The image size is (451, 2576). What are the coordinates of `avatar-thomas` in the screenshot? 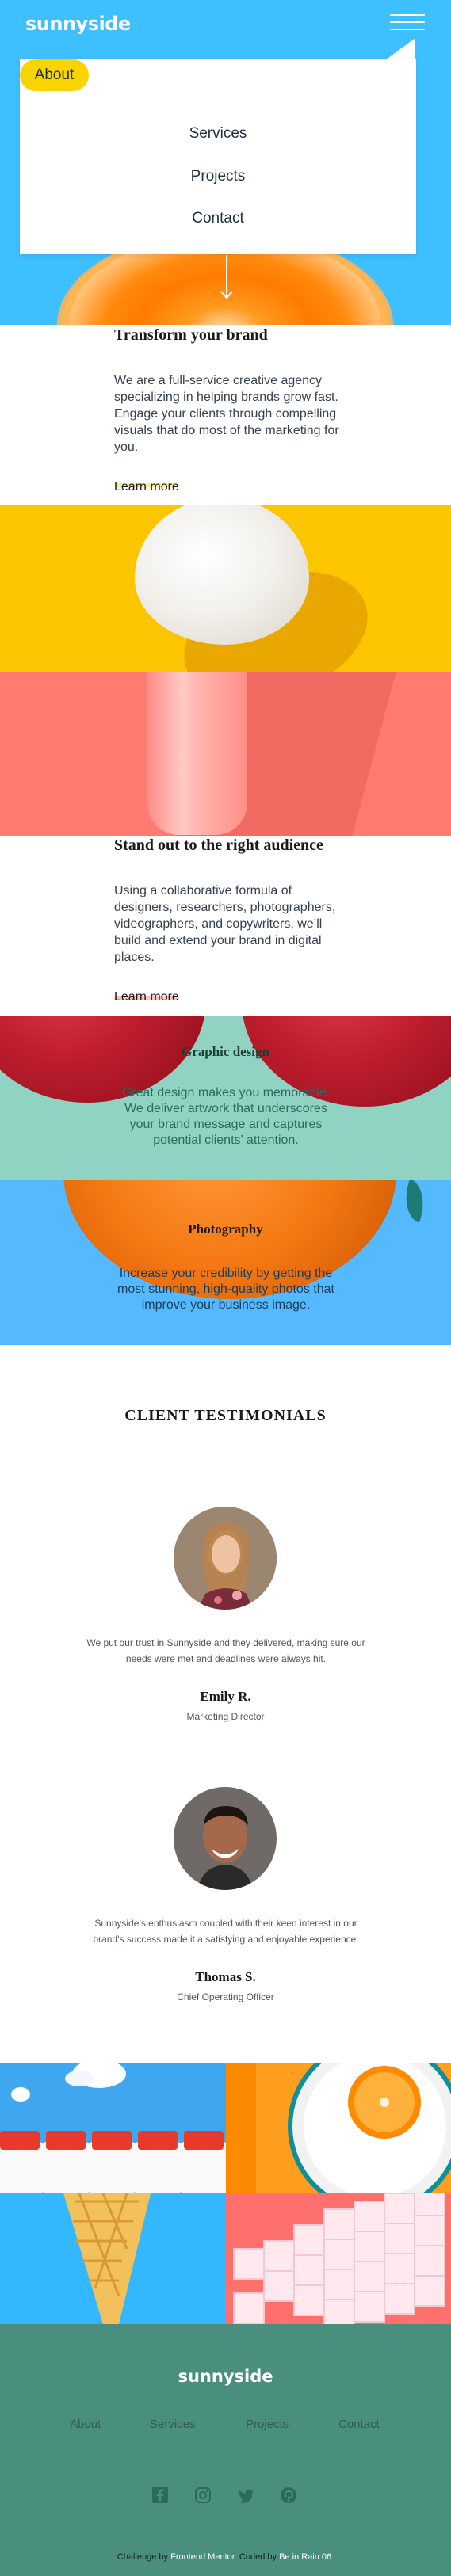 It's located at (226, 1839).